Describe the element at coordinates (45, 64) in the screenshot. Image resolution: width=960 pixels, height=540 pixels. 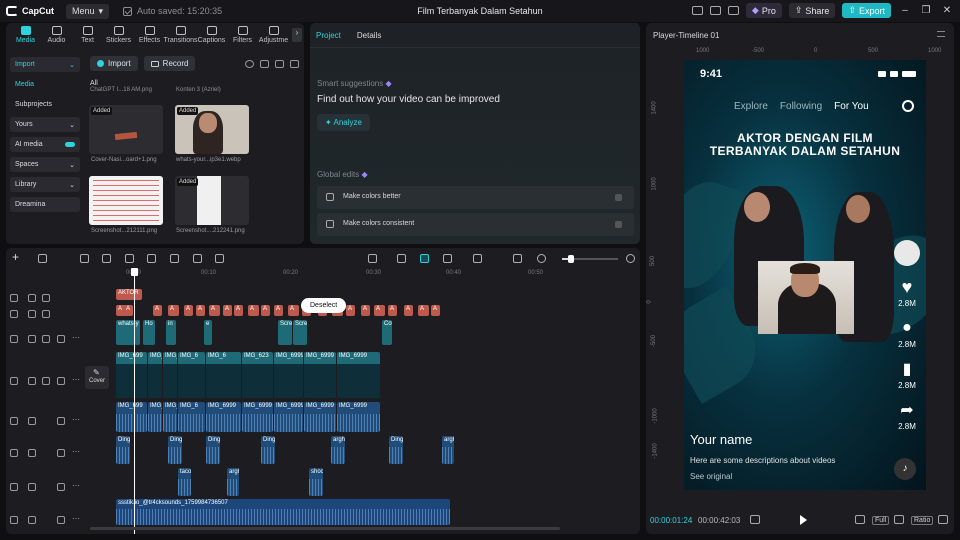
I see `side-nav-import: Import ⌄` at that location.